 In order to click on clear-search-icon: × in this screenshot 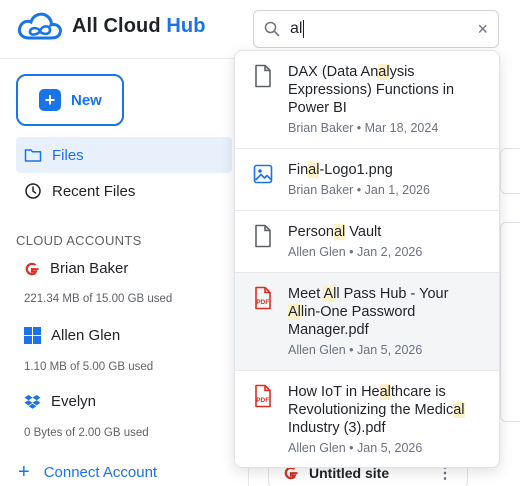, I will do `click(482, 29)`.